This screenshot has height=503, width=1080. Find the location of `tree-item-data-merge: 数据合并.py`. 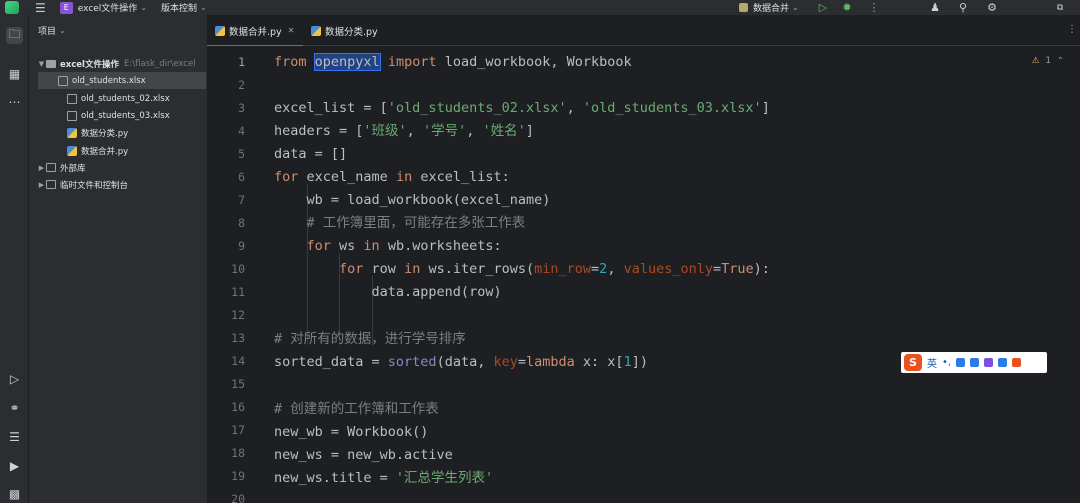

tree-item-data-merge: 数据合并.py is located at coordinates (118, 150).